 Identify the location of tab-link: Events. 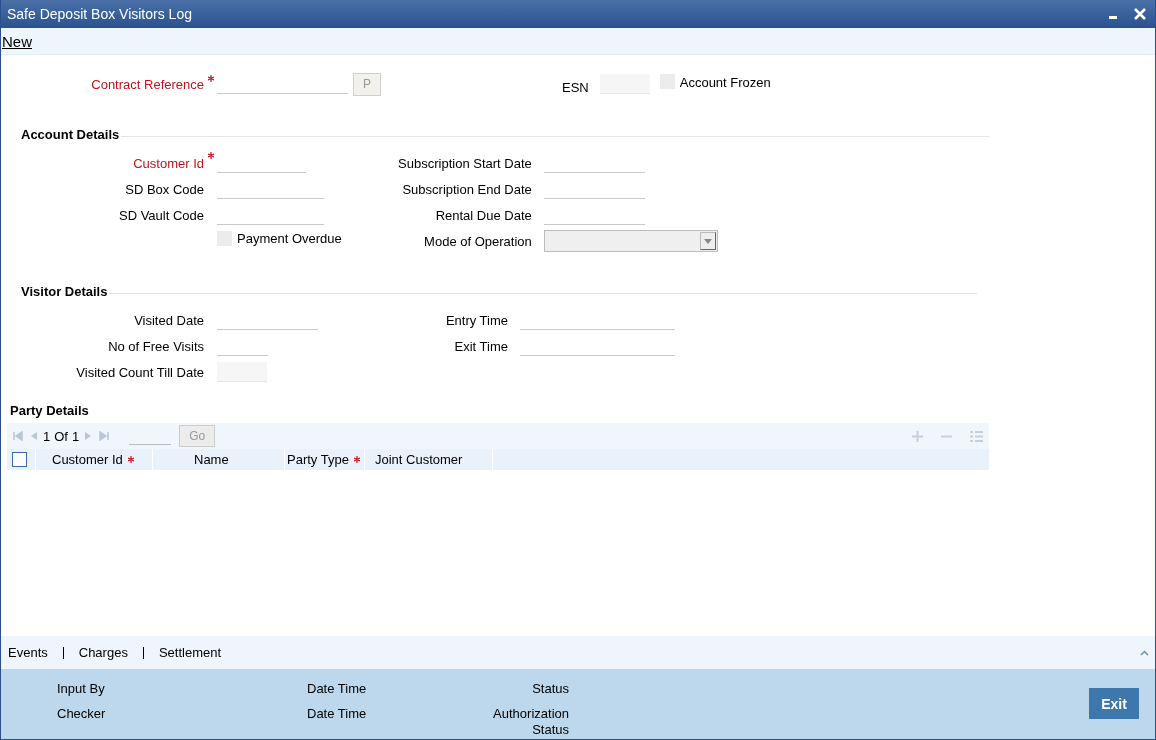
(28, 652).